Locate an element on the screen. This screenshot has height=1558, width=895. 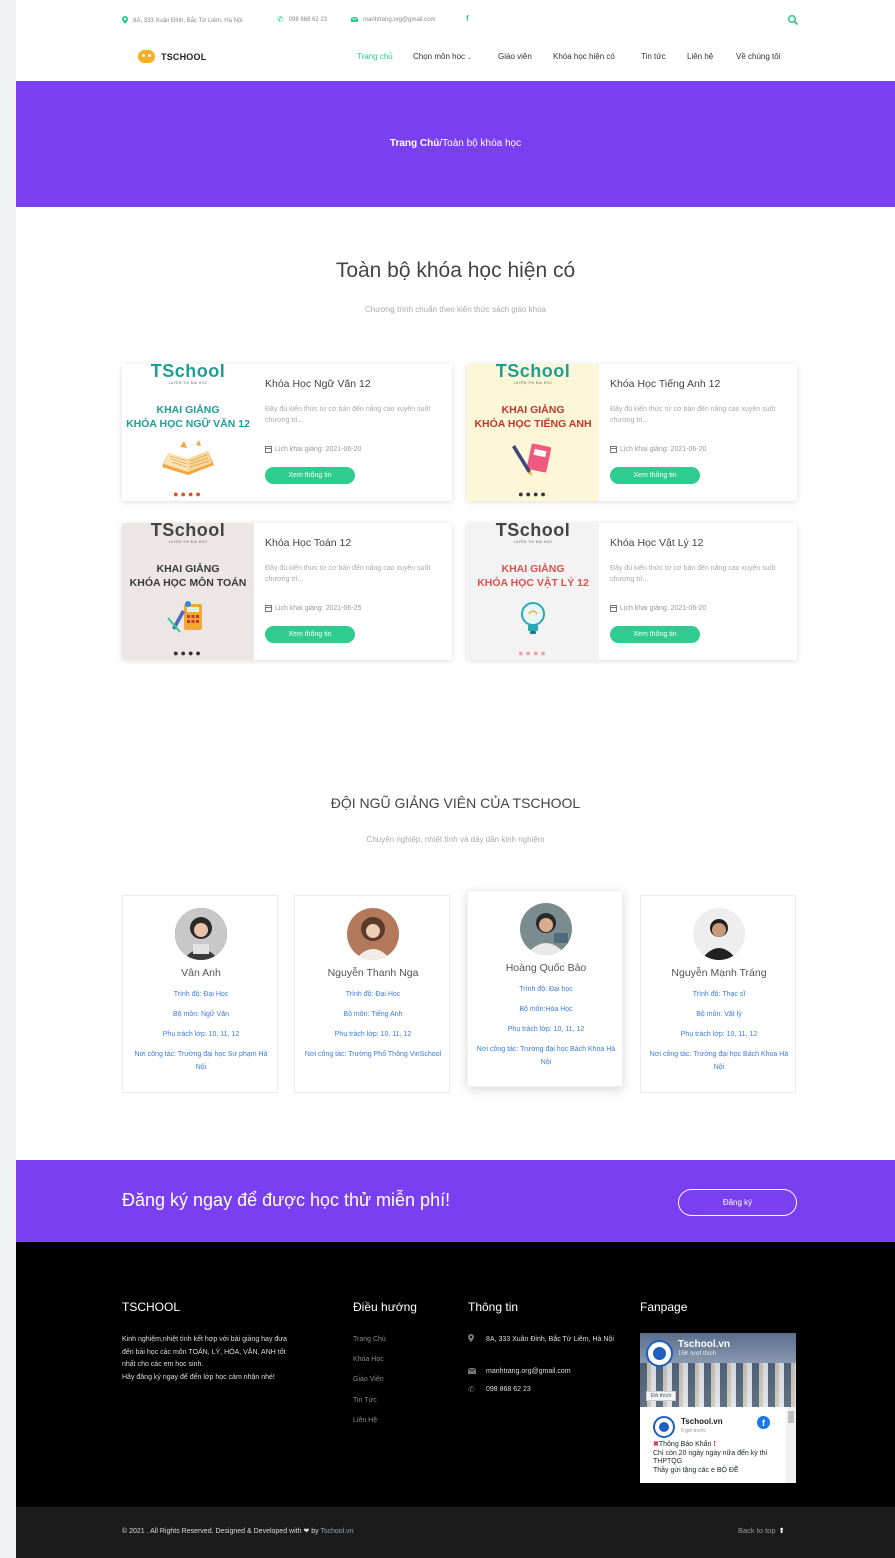
post-author: Tschool.vn is located at coordinates (702, 1421).